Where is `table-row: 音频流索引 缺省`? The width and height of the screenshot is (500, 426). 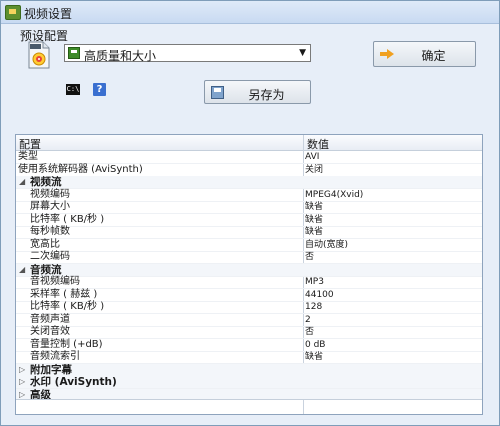
table-row: 音频流索引 缺省 is located at coordinates (249, 357).